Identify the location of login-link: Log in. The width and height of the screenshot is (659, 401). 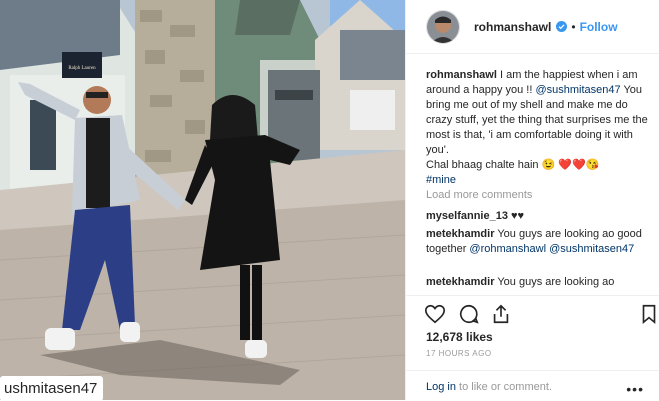
(441, 387).